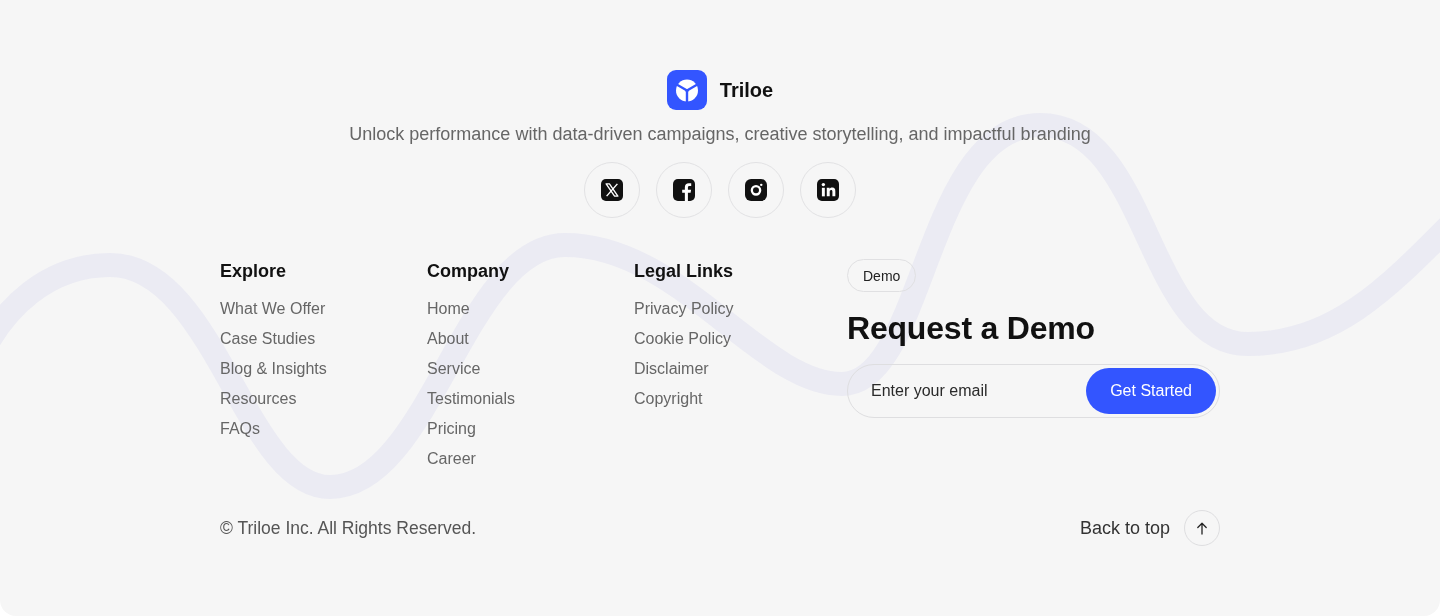  What do you see at coordinates (971, 328) in the screenshot?
I see `demo-heading: Request a Demo` at bounding box center [971, 328].